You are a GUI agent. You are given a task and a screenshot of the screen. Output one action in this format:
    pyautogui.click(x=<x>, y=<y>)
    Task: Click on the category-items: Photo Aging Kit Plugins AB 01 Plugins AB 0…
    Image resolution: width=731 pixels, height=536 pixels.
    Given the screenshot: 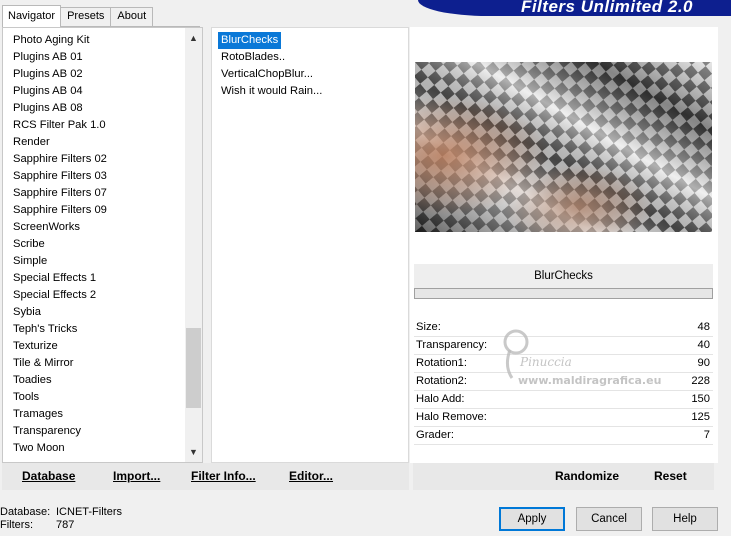 What is the action you would take?
    pyautogui.click(x=60, y=244)
    